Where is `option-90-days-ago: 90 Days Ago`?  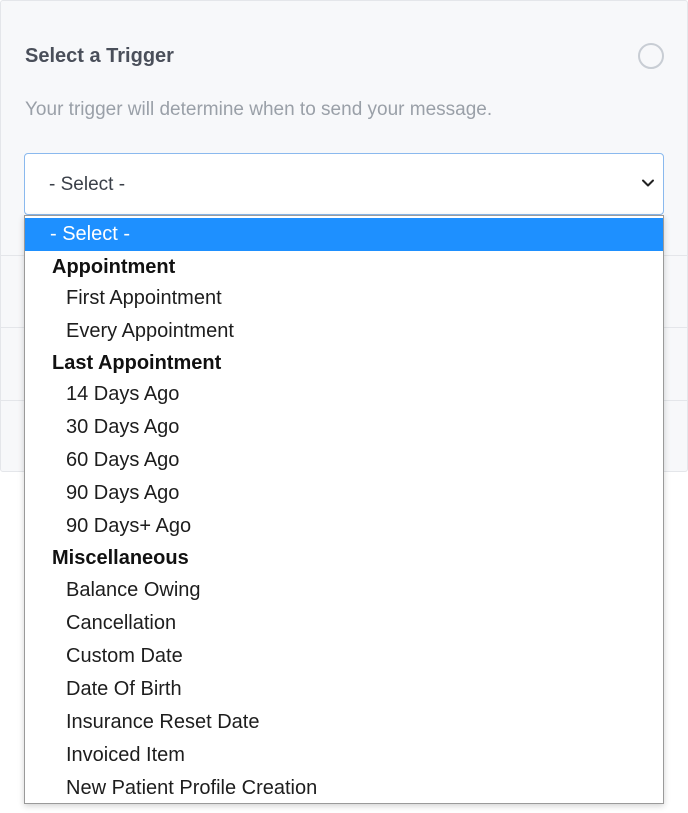
option-90-days-ago: 90 Days Ago is located at coordinates (344, 493).